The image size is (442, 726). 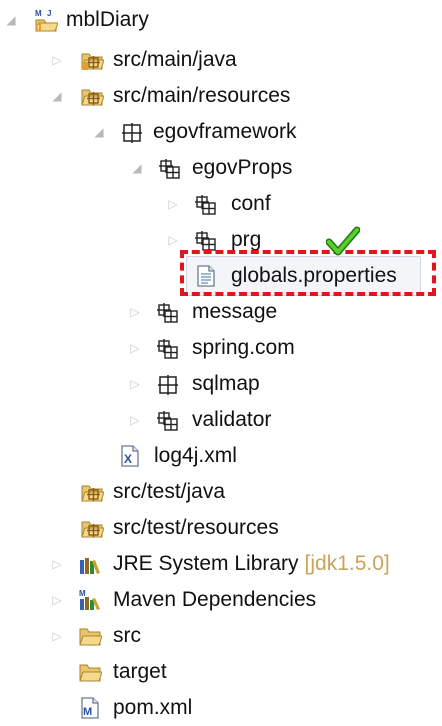 I want to click on tree-item-label: src/main/resources, so click(x=202, y=95).